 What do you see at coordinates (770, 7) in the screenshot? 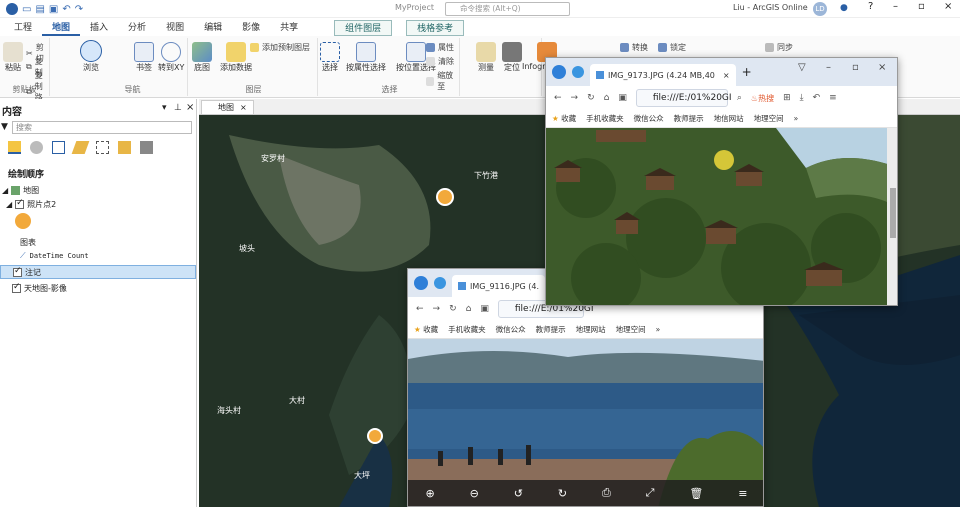
I see `user-name: Liu - ArcGIS Online` at bounding box center [770, 7].